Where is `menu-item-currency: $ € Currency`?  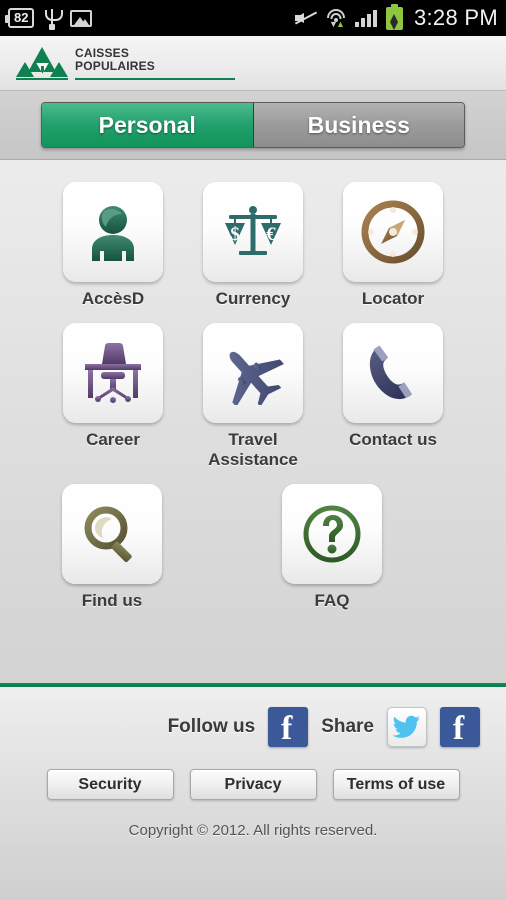 menu-item-currency: $ € Currency is located at coordinates (253, 245).